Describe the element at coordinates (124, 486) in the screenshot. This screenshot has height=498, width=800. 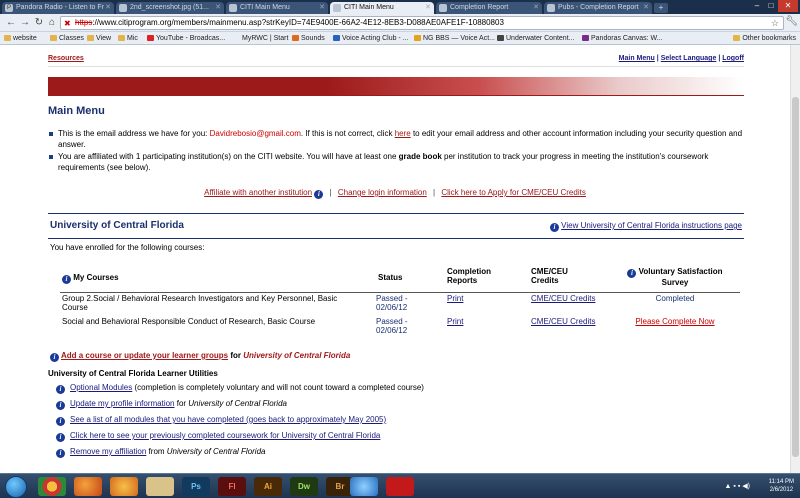
I see `vlc-icon` at that location.